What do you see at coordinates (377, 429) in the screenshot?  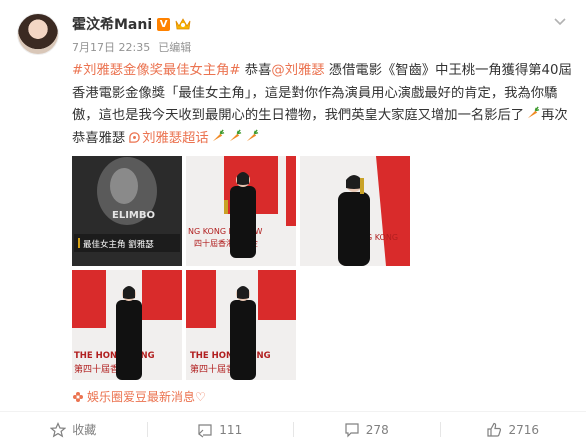 I see `comment-count: 278` at bounding box center [377, 429].